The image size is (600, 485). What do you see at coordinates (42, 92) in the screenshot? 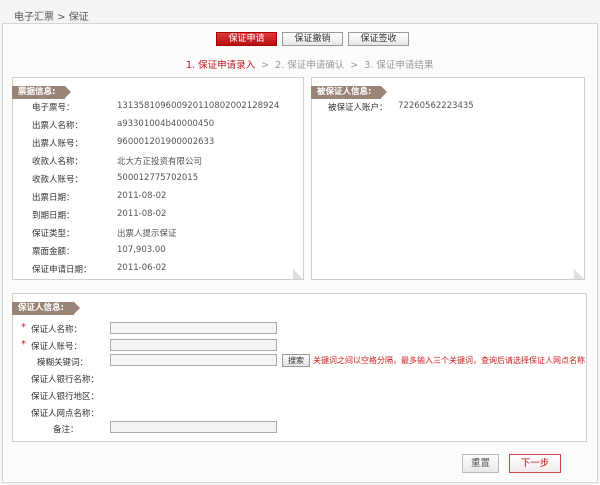
I see `bill-info-title: 票据信息:` at bounding box center [42, 92].